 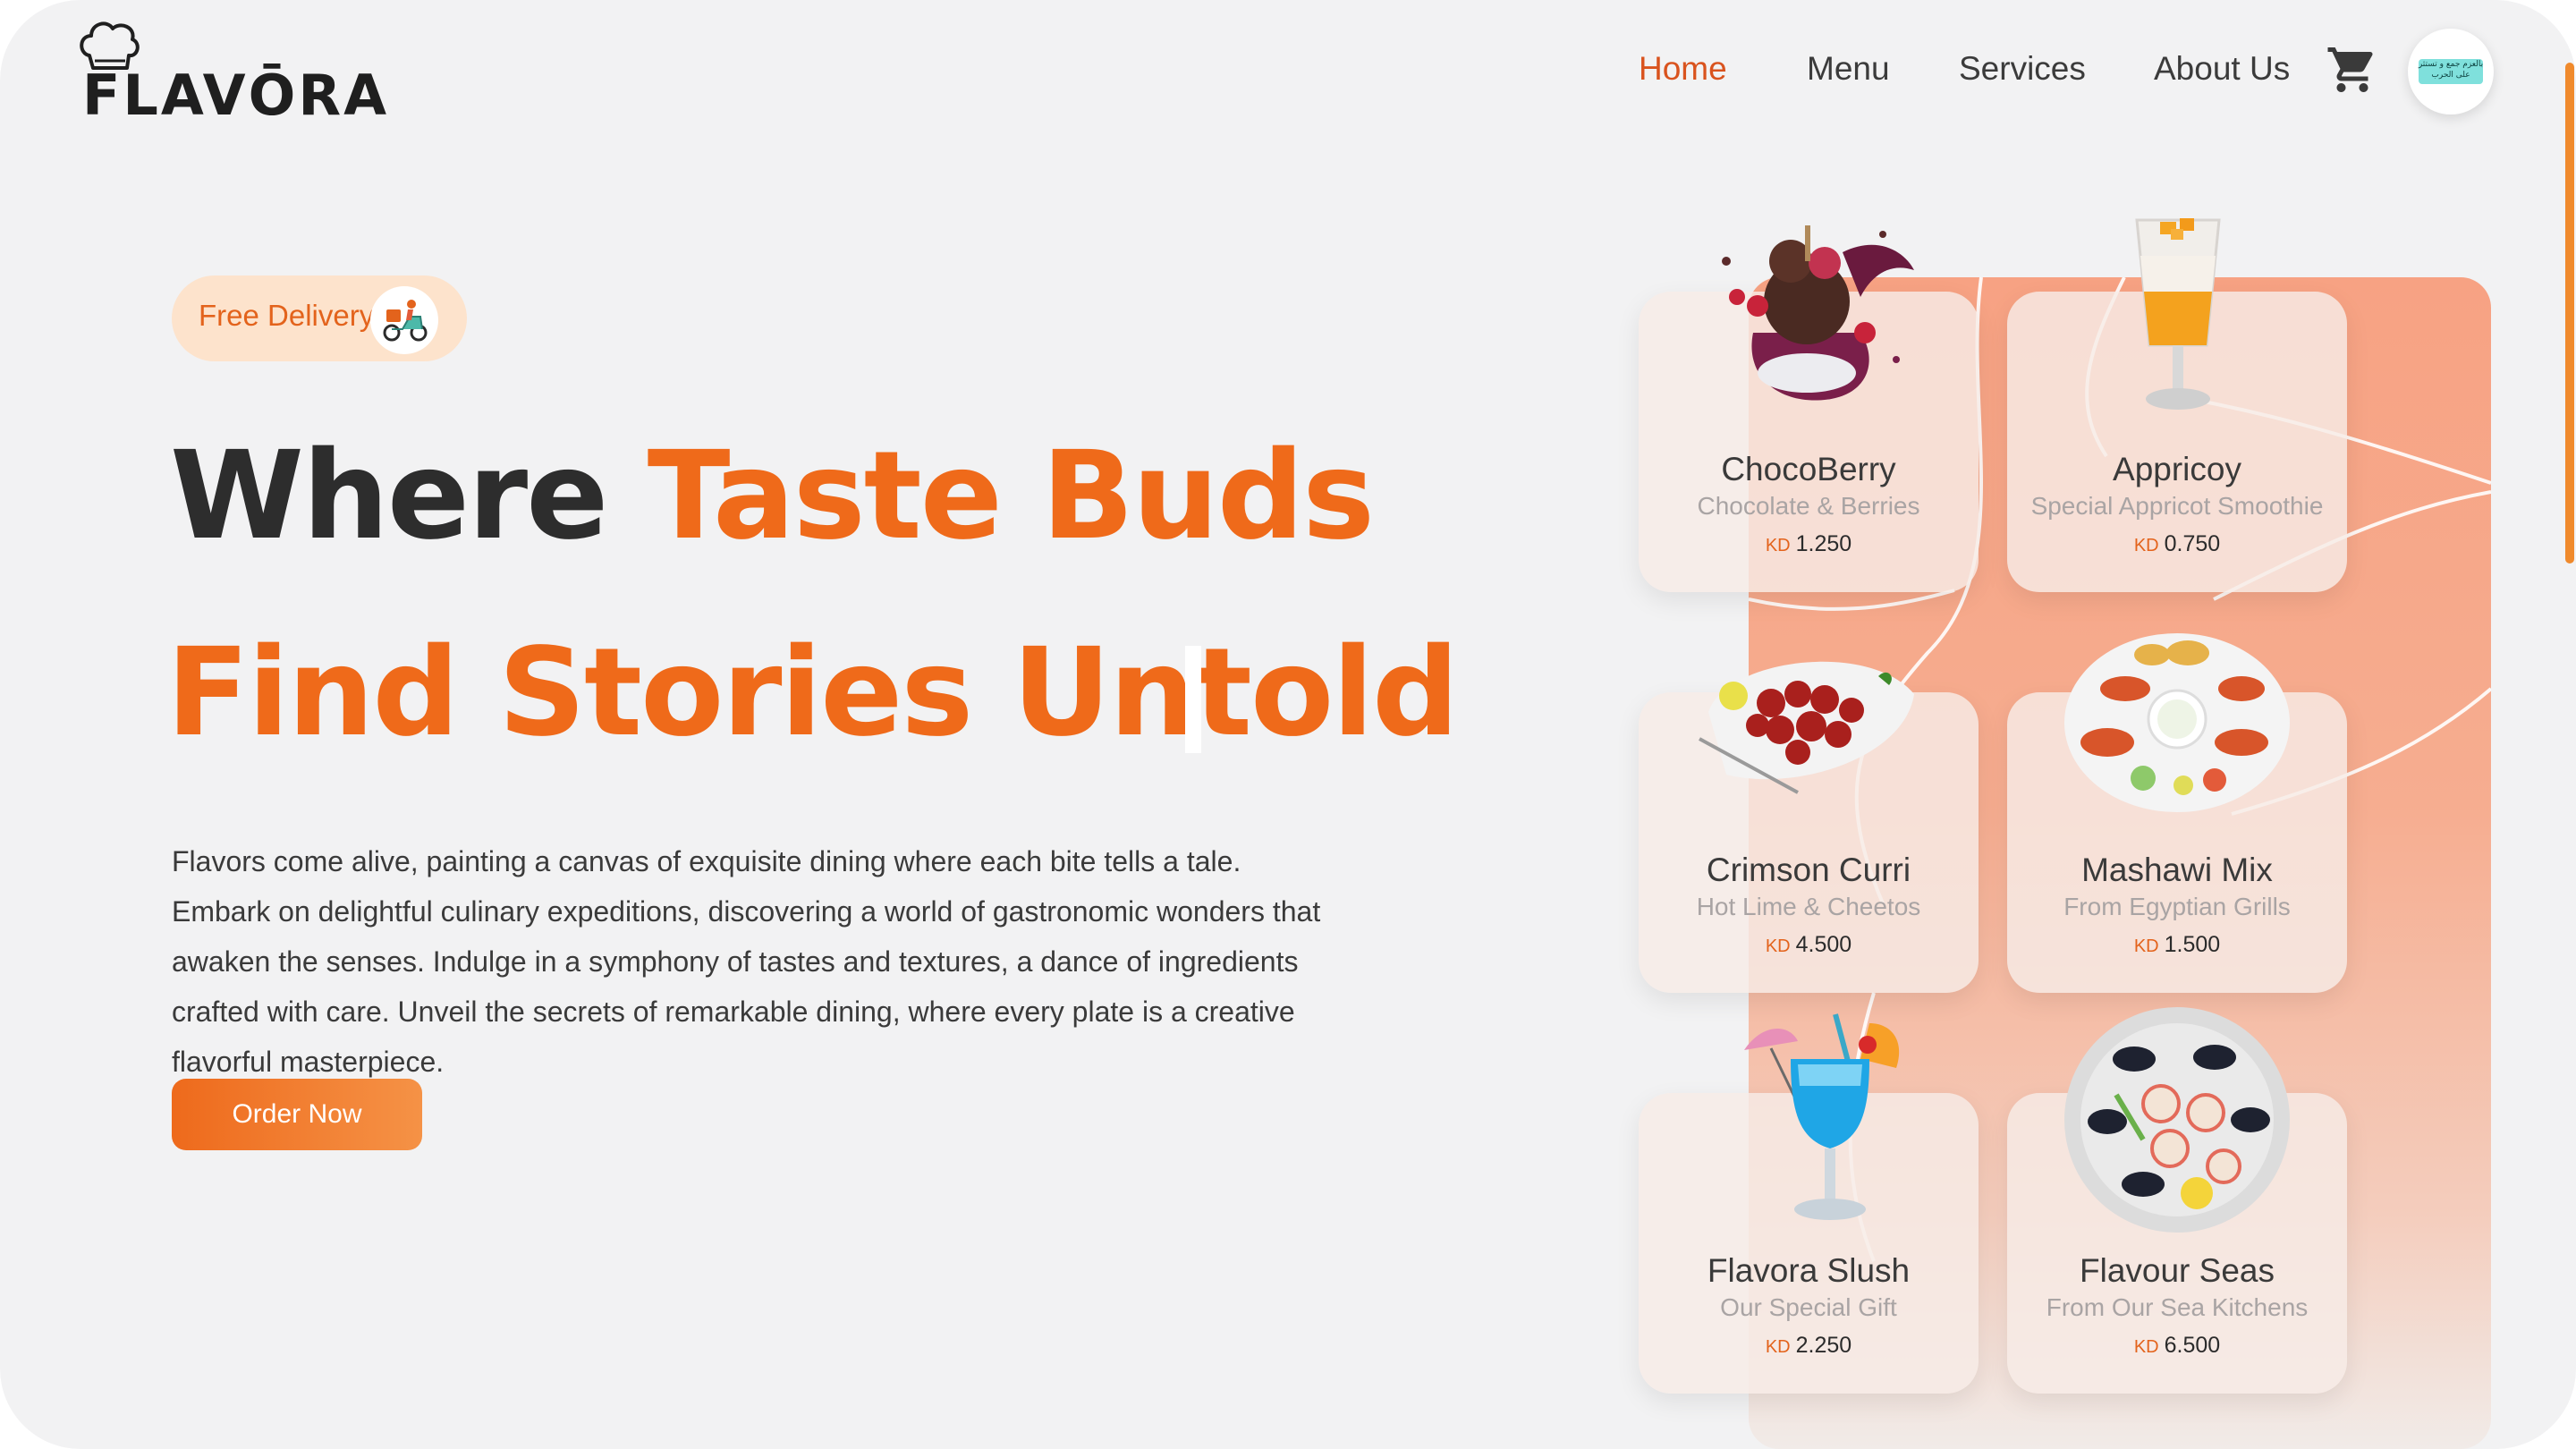 I want to click on card-price: KD 2.250, so click(x=1809, y=1346).